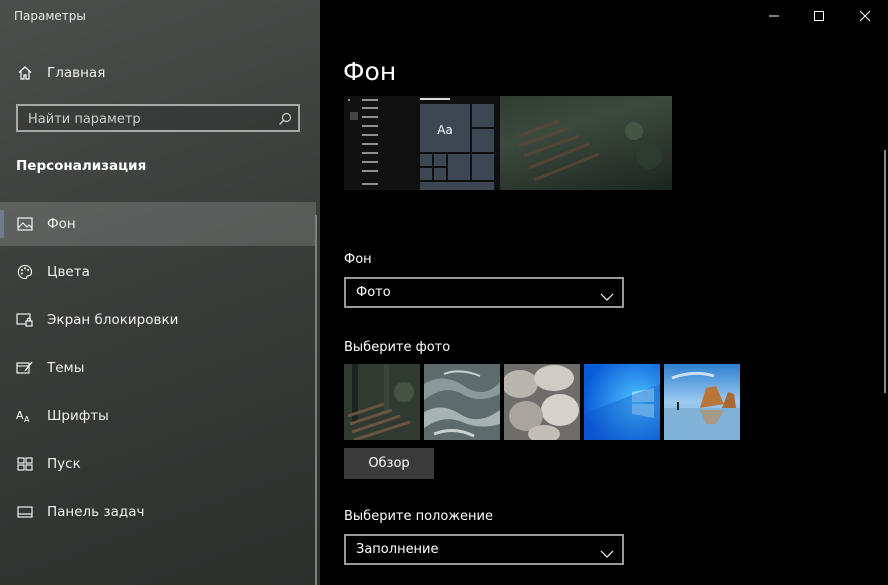  I want to click on sidebar-item-taskbar: Панель задач, so click(158, 512).